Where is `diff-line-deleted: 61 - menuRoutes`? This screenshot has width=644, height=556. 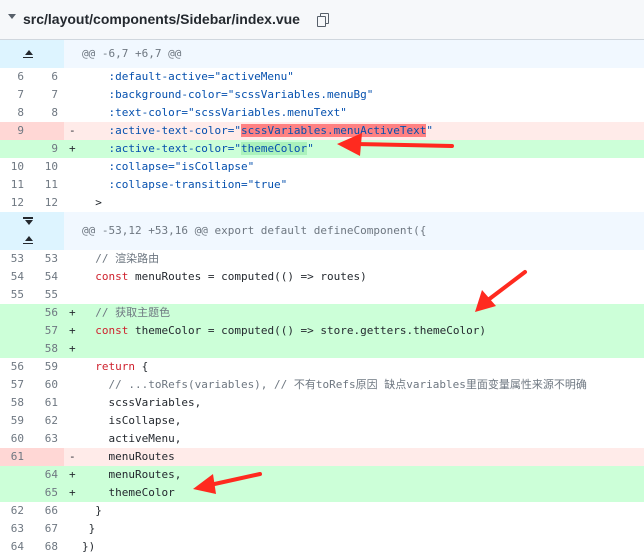 diff-line-deleted: 61 - menuRoutes is located at coordinates (322, 457).